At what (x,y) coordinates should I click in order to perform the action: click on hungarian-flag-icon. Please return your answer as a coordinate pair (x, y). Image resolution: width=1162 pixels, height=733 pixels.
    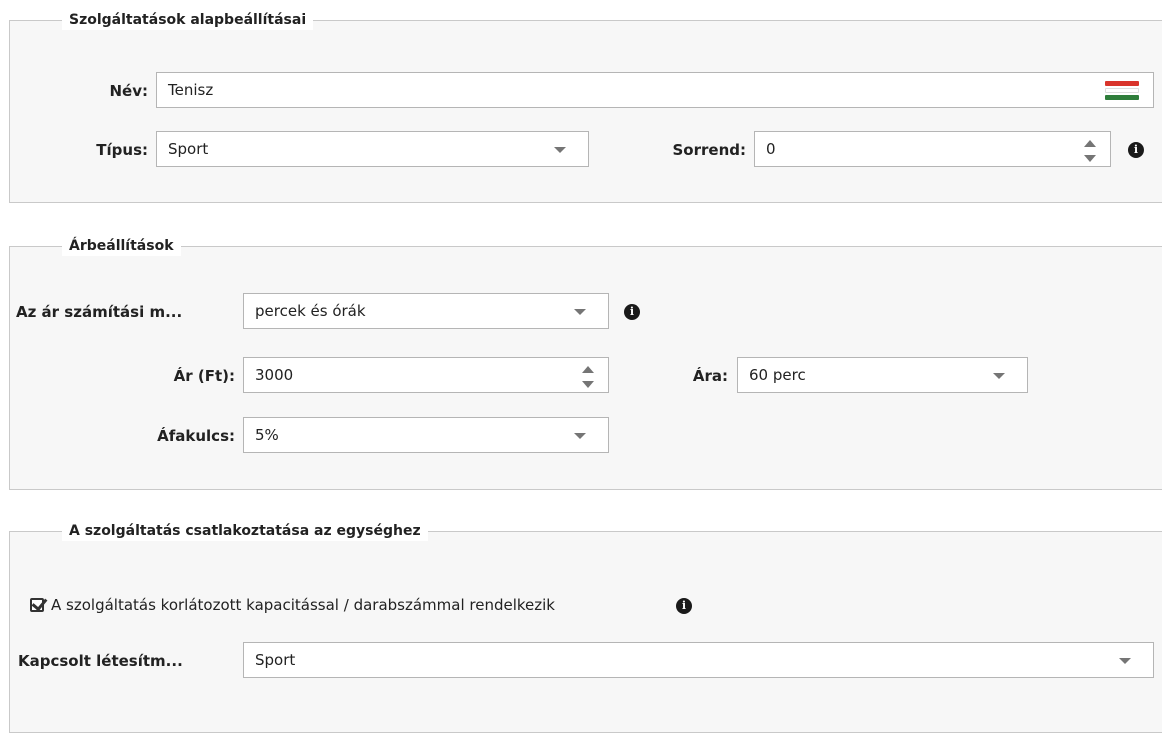
    Looking at the image, I should click on (1122, 92).